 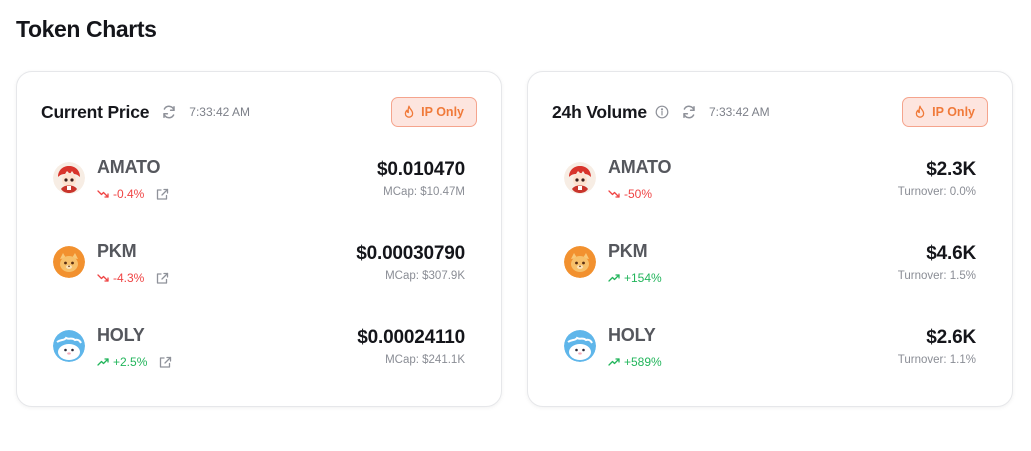 I want to click on market-cap: MCap: $241.1K, so click(x=425, y=360).